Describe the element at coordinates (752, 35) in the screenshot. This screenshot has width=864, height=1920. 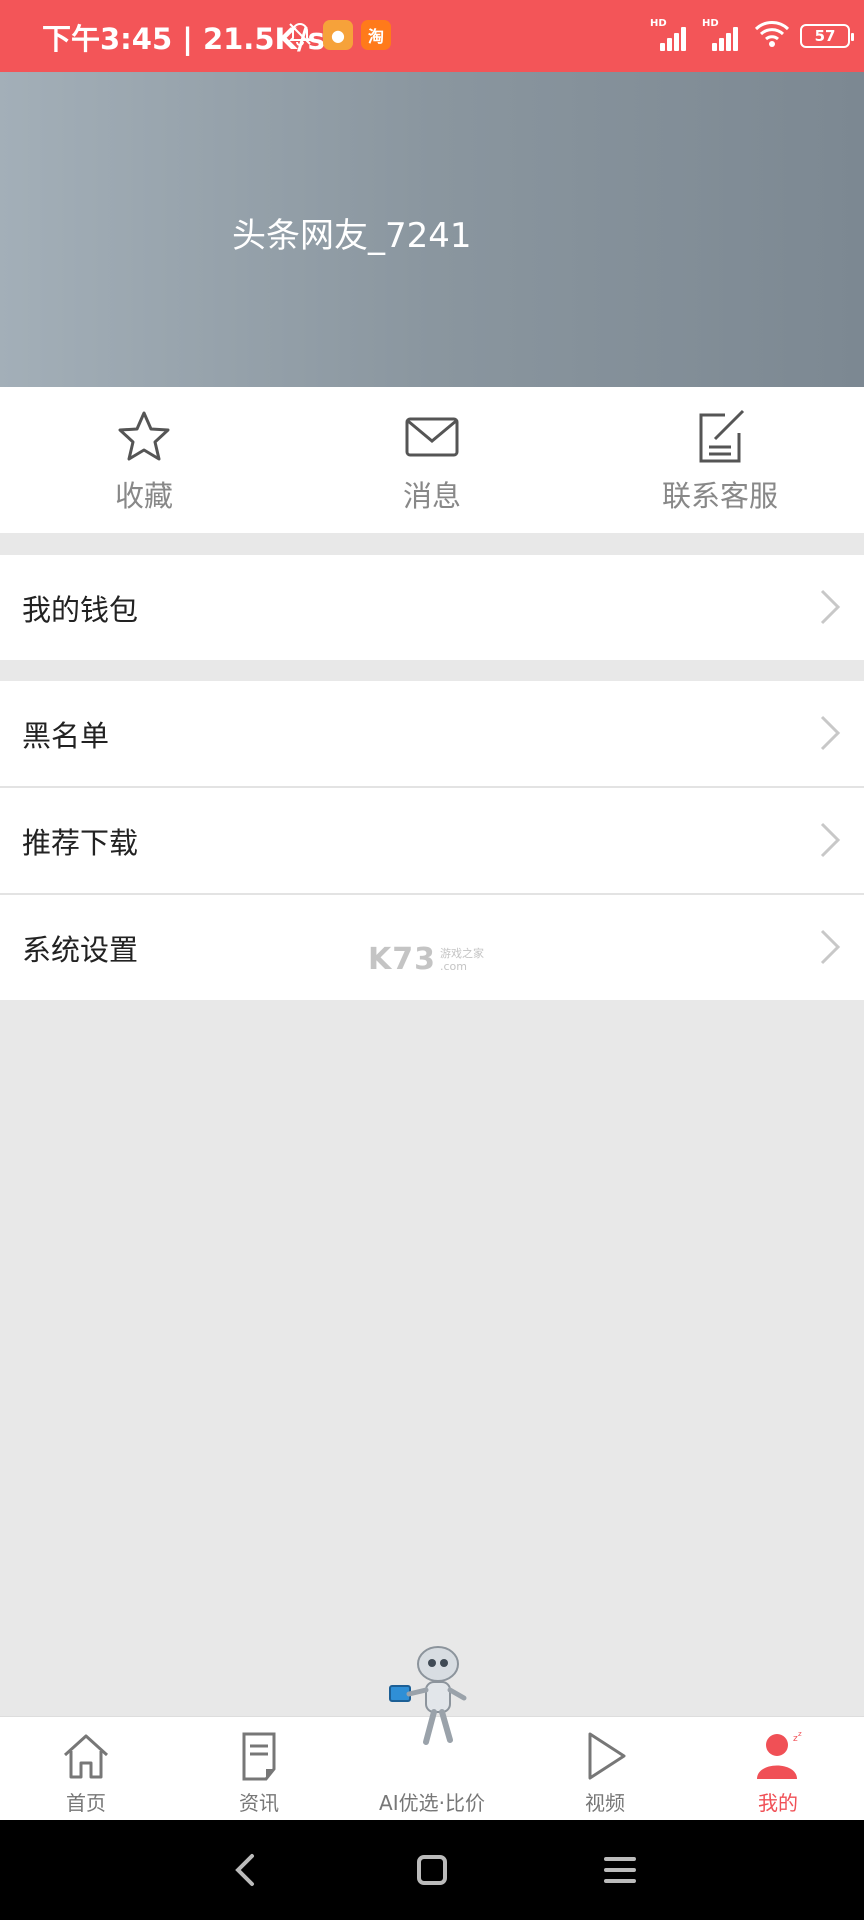
I see `status-right-icons: HD HD 57` at that location.